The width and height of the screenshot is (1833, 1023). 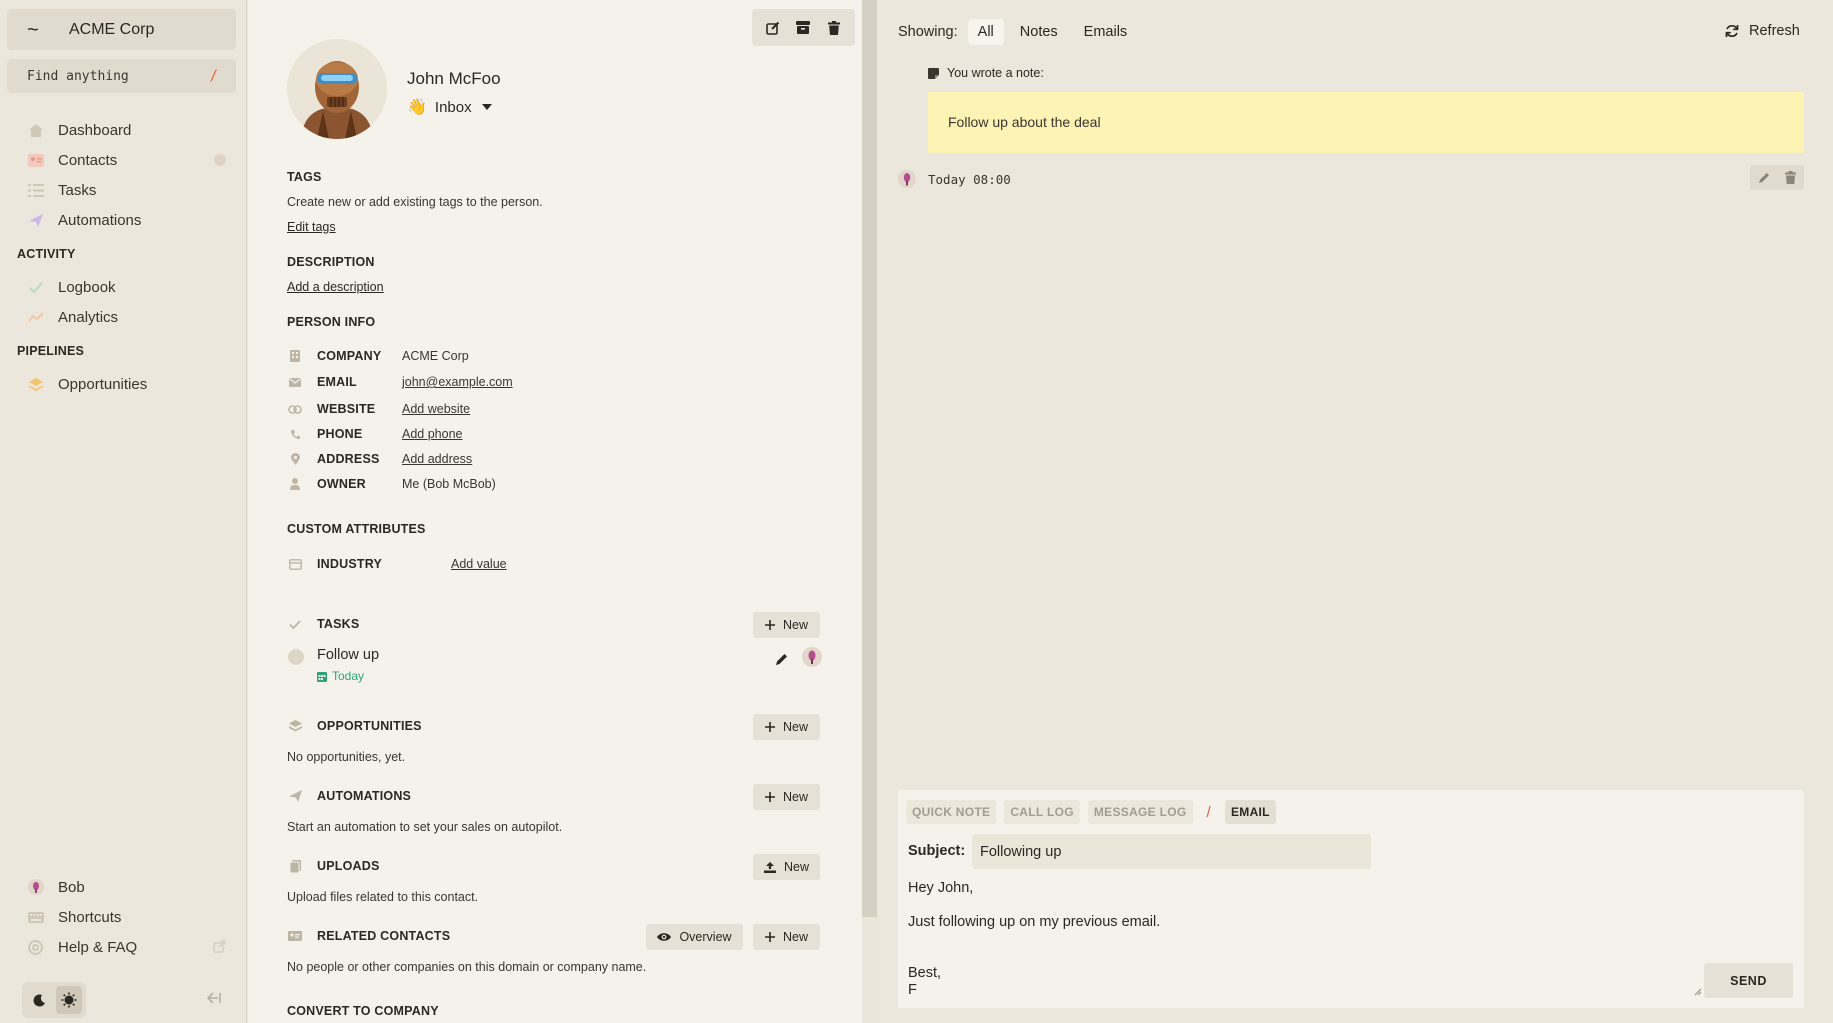 I want to click on scrollbar-thumb, so click(x=869, y=458).